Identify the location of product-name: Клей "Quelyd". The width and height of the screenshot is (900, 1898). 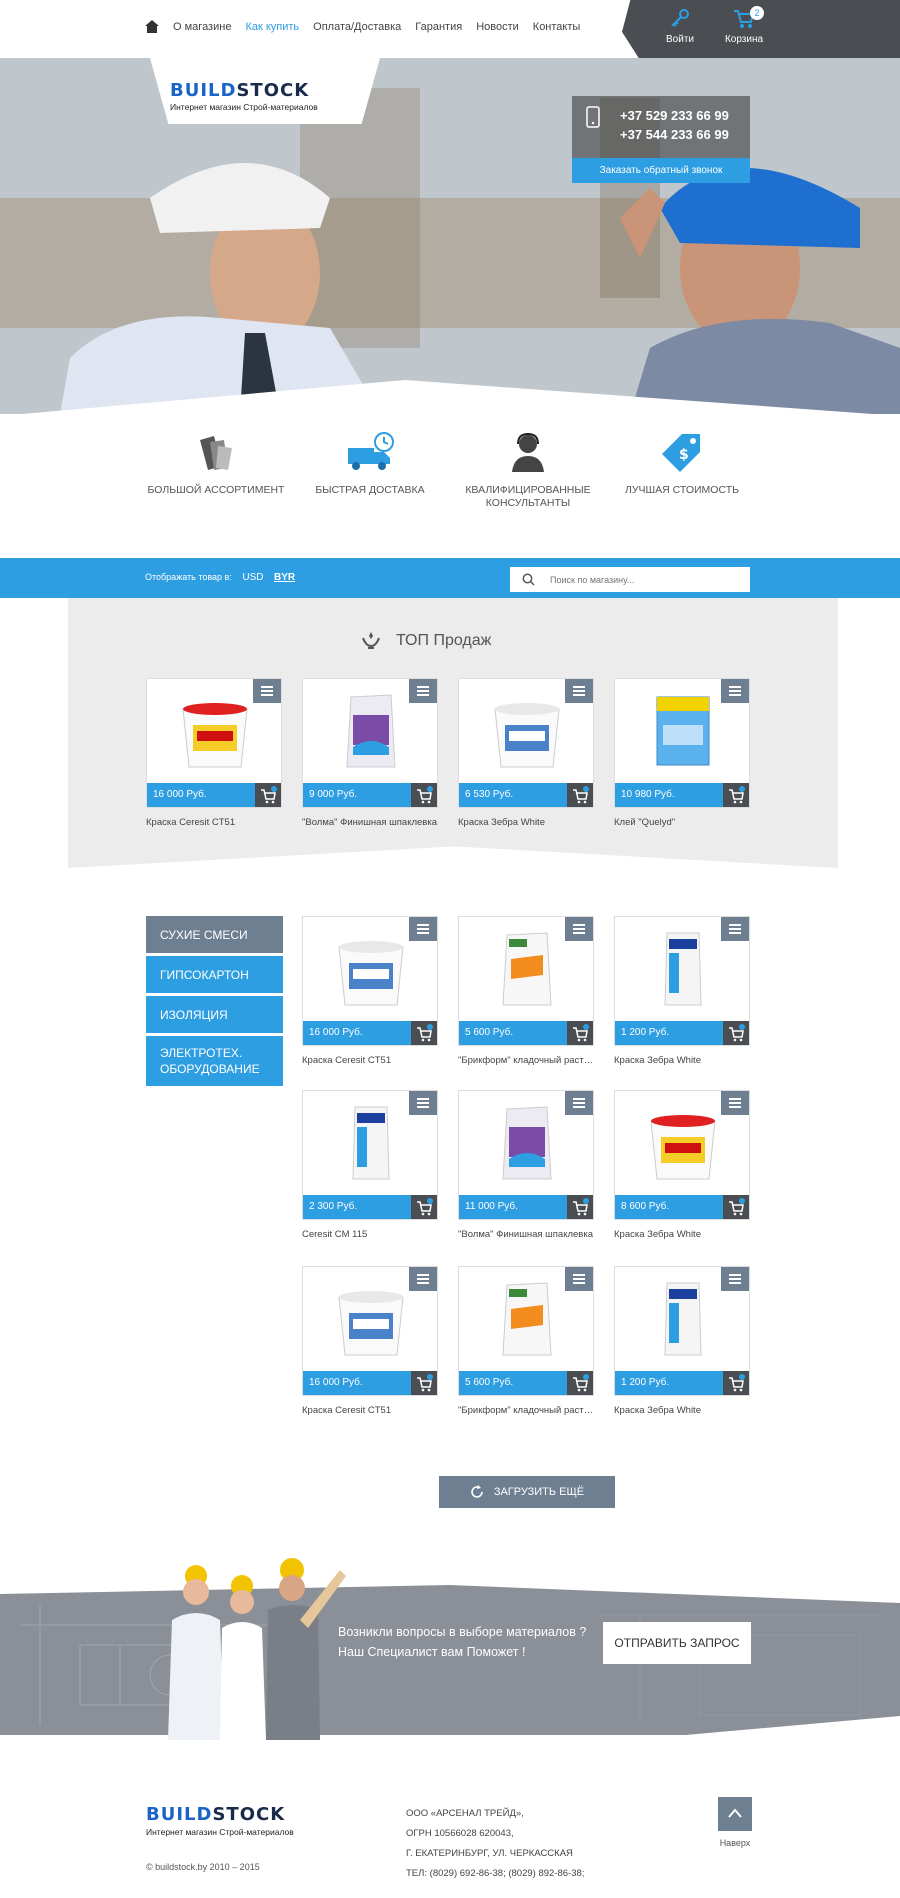
(684, 822).